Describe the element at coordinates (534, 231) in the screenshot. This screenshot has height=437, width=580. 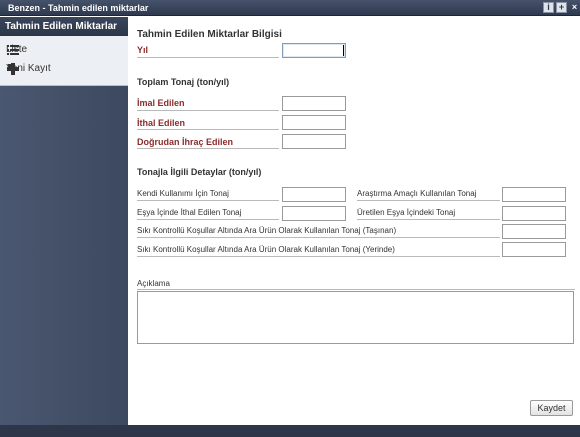
I see `tasinan-input` at that location.